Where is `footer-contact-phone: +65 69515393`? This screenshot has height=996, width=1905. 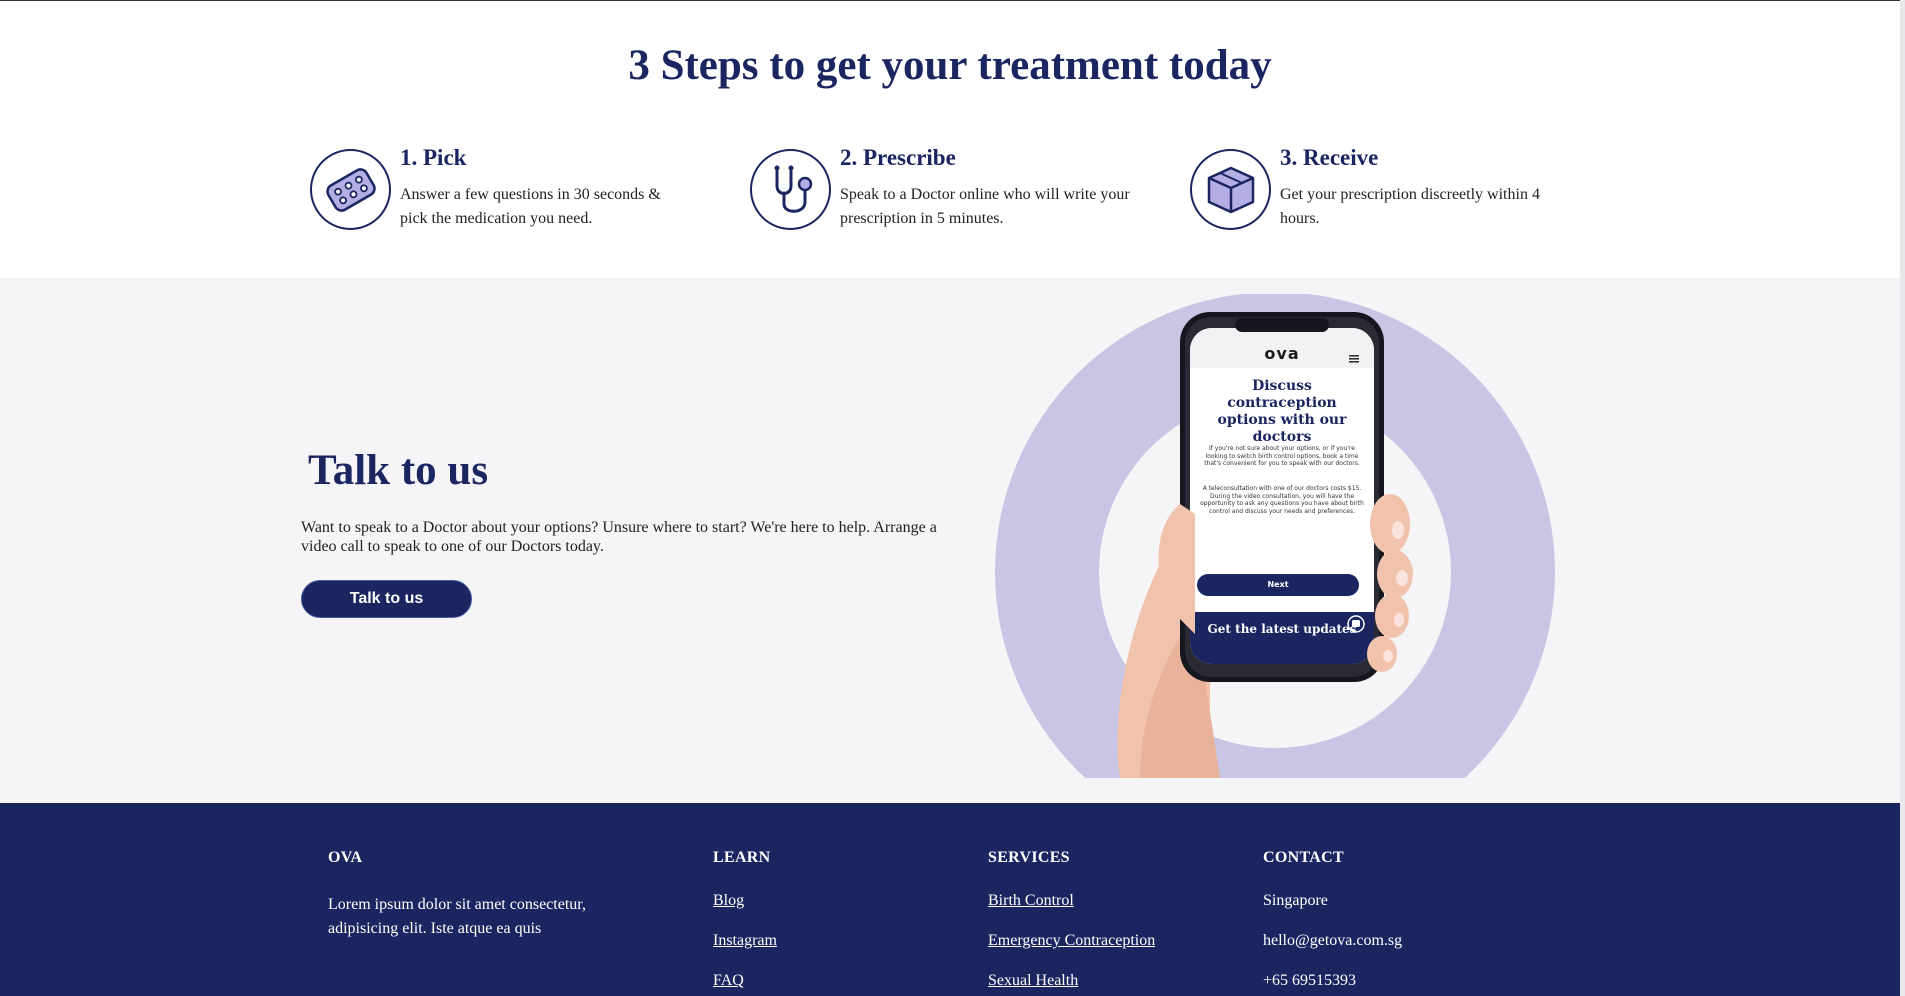 footer-contact-phone: +65 69515393 is located at coordinates (1310, 980).